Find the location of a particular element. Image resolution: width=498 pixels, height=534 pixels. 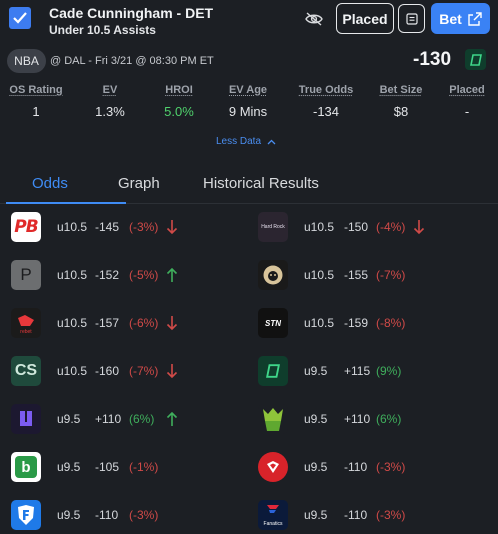

odds-ev: (-6%) is located at coordinates (144, 323).